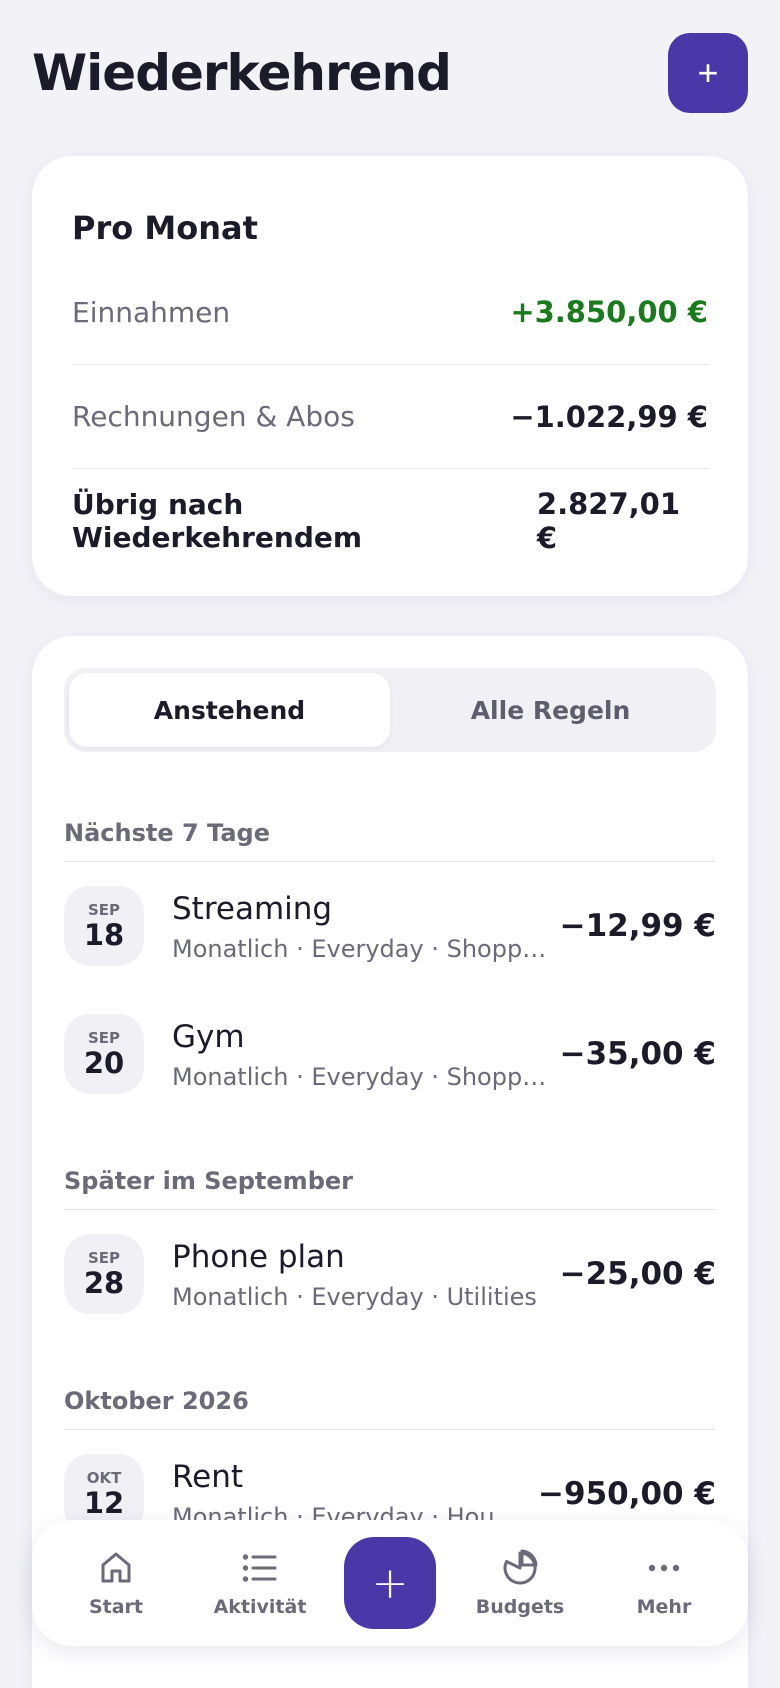 The image size is (780, 1688). What do you see at coordinates (151, 312) in the screenshot?
I see `summary-label: Einnahmen` at bounding box center [151, 312].